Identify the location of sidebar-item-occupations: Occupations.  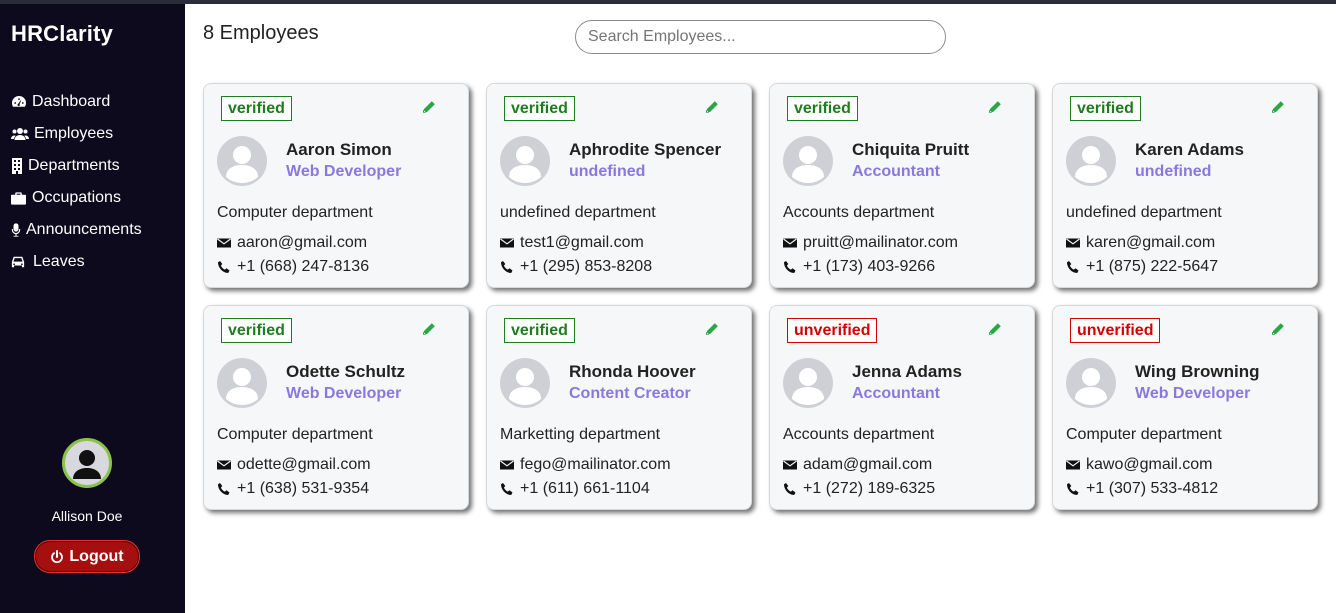
(96, 198).